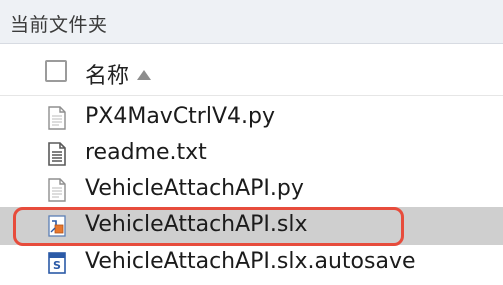  What do you see at coordinates (59, 25) in the screenshot?
I see `panel-title: 当前文件夹` at bounding box center [59, 25].